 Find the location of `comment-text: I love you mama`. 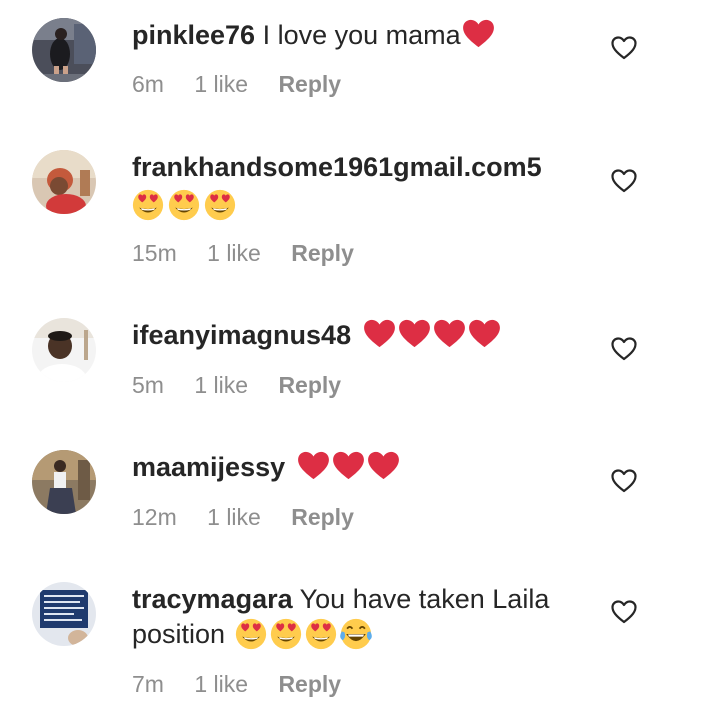

comment-text: I love you mama is located at coordinates (361, 35).